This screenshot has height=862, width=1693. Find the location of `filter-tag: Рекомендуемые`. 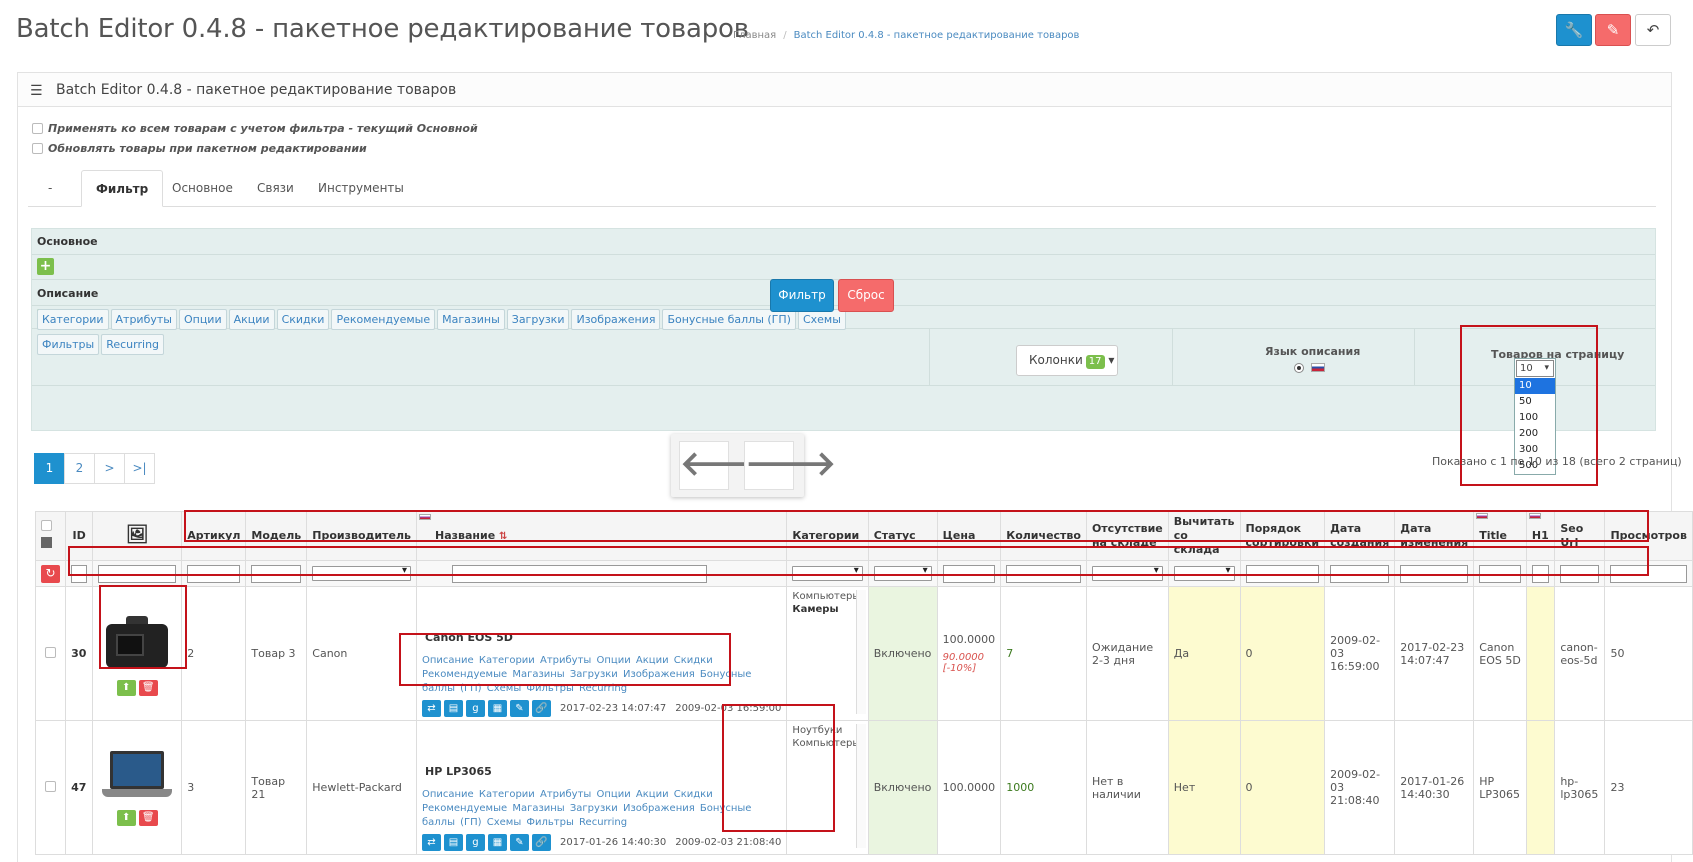

filter-tag: Рекомендуемые is located at coordinates (383, 319).